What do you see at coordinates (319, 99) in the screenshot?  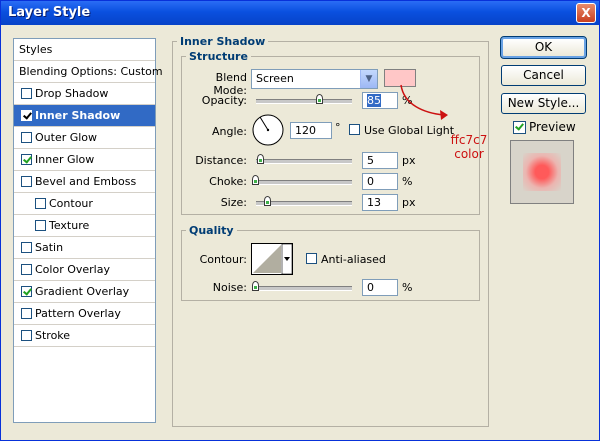 I see `opacity-slider-handle` at bounding box center [319, 99].